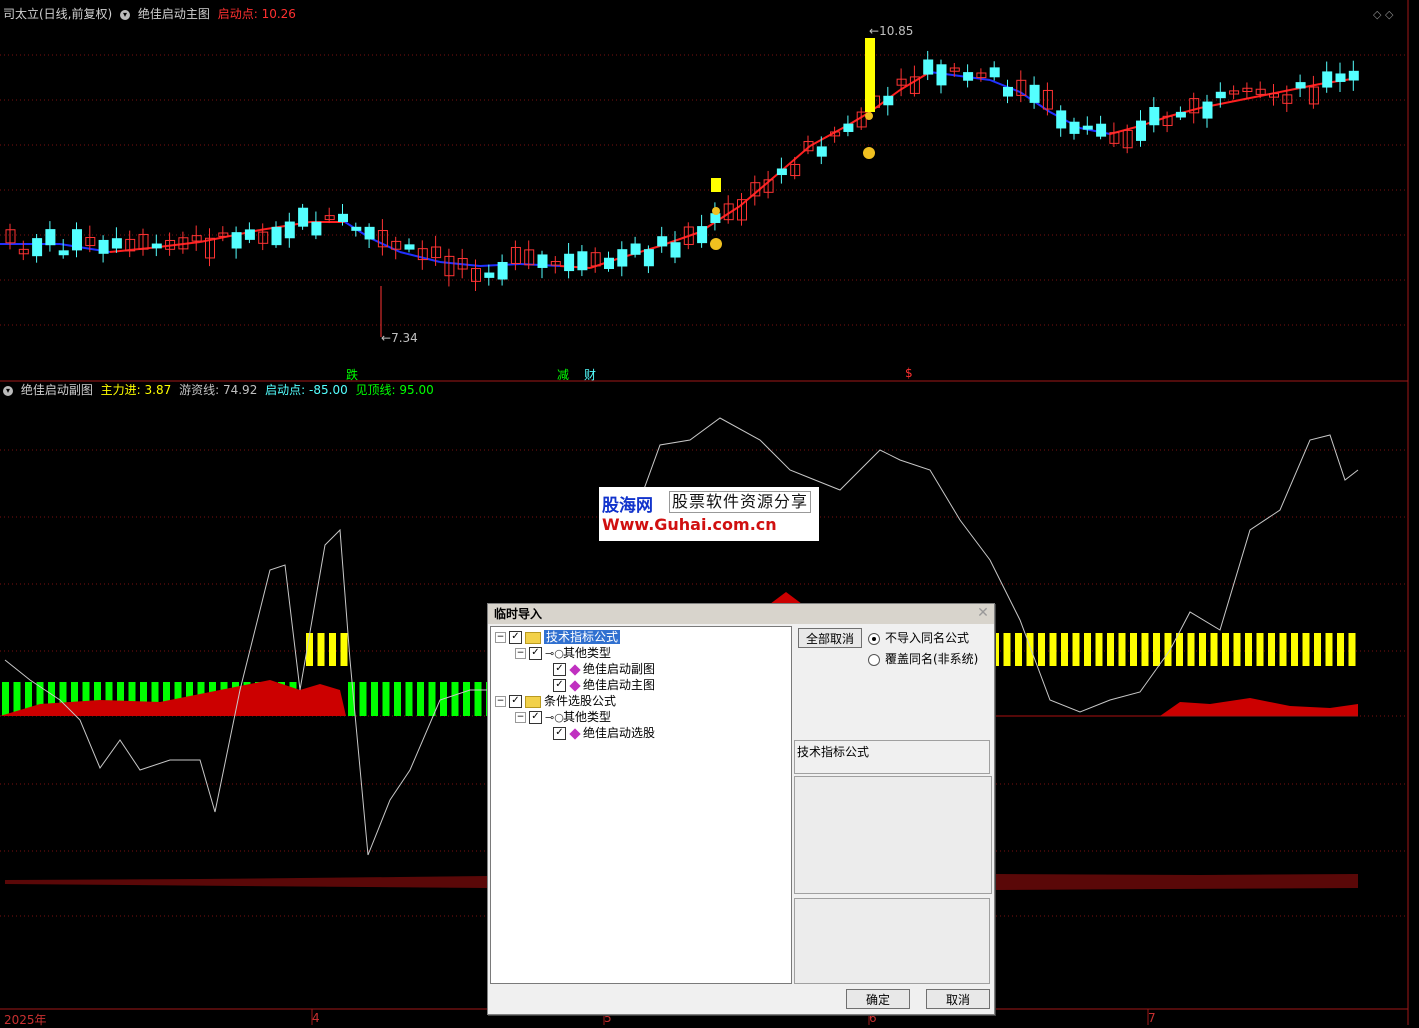 The image size is (1419, 1028). Describe the element at coordinates (983, 613) in the screenshot. I see `close-icon: ✕` at that location.